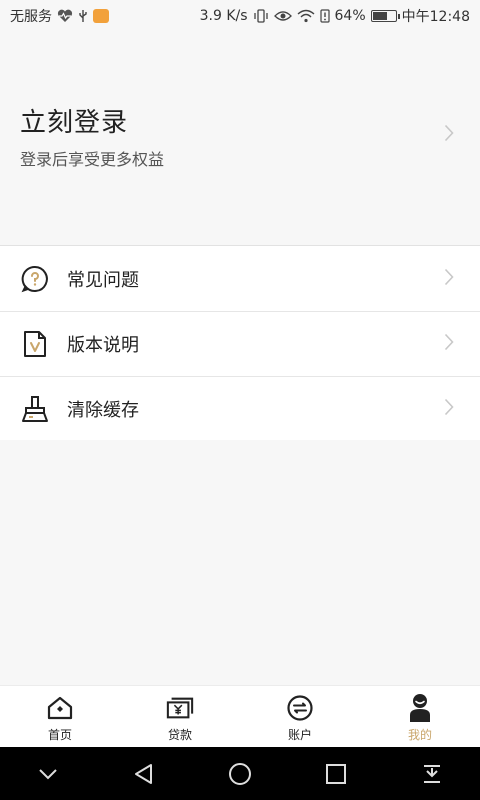  What do you see at coordinates (240, 278) in the screenshot?
I see `menu-item-faq: 常见问题` at bounding box center [240, 278].